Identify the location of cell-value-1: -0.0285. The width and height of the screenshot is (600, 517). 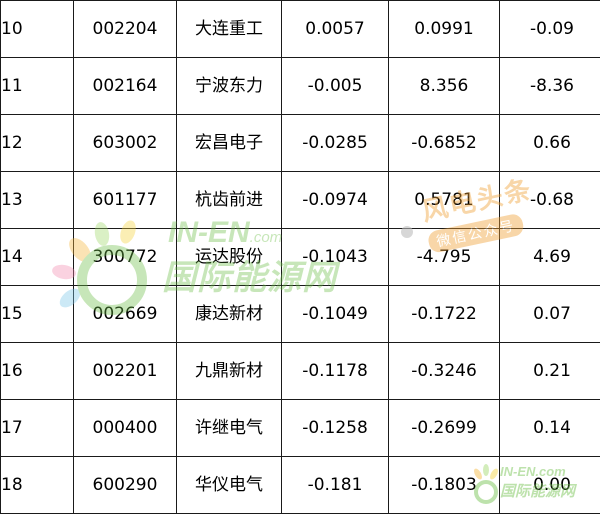
(335, 143).